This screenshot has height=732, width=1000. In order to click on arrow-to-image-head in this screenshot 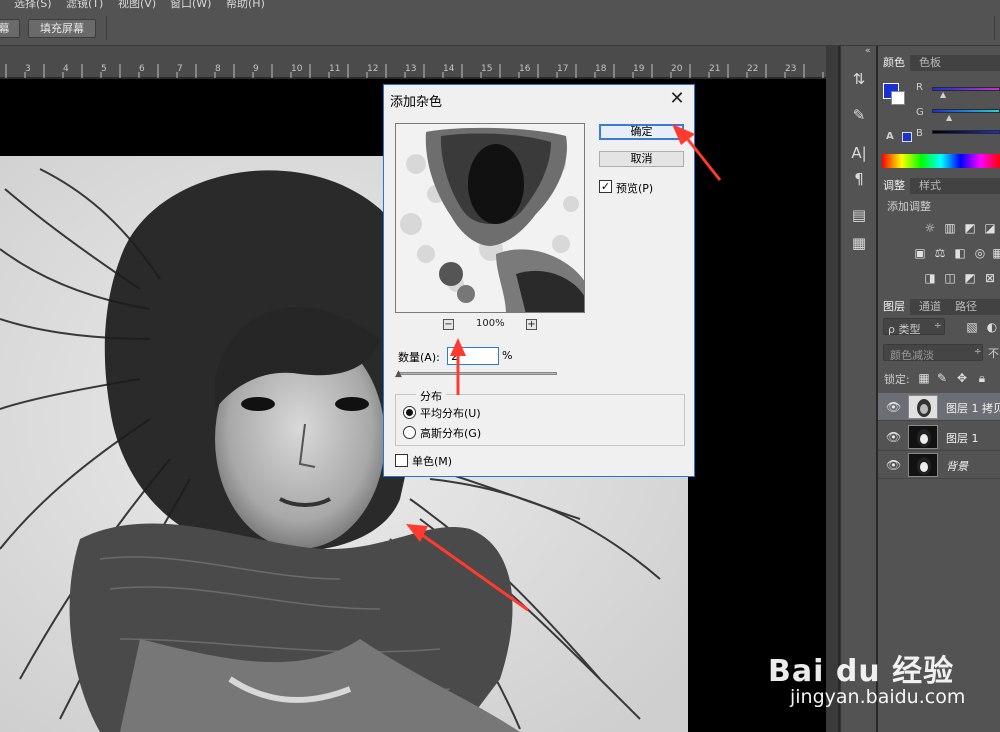, I will do `click(417, 533)`.